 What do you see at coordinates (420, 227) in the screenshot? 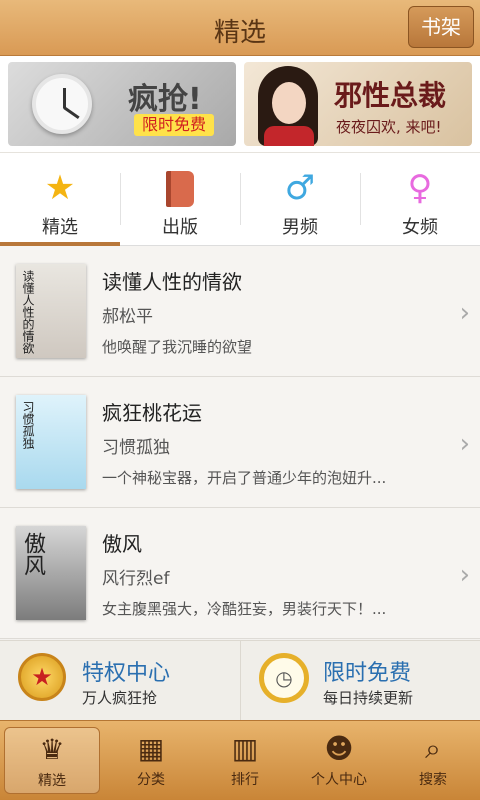
I see `tab-label: 女频` at bounding box center [420, 227].